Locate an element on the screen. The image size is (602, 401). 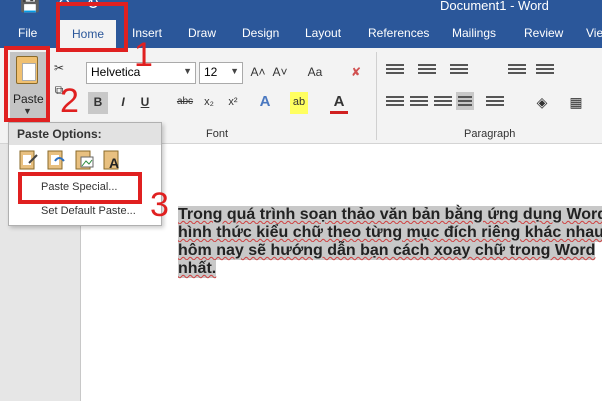
tab-references: References is located at coordinates (398, 33).